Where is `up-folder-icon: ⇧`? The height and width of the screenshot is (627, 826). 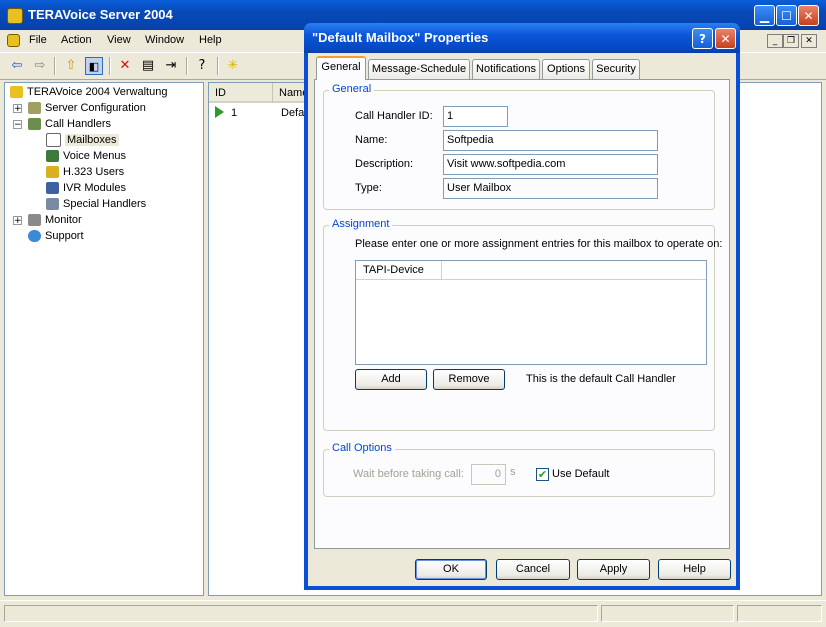
up-folder-icon: ⇧ is located at coordinates (71, 66).